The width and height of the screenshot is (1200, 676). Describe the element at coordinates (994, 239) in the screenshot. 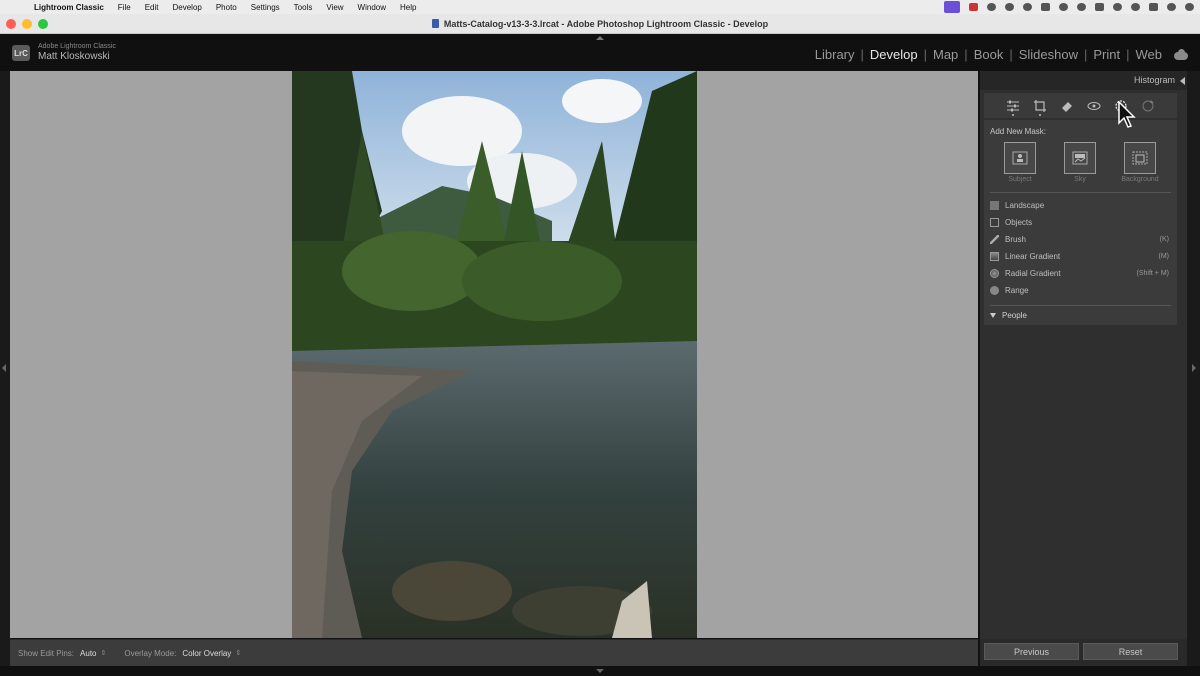

I see `brush-icon` at that location.